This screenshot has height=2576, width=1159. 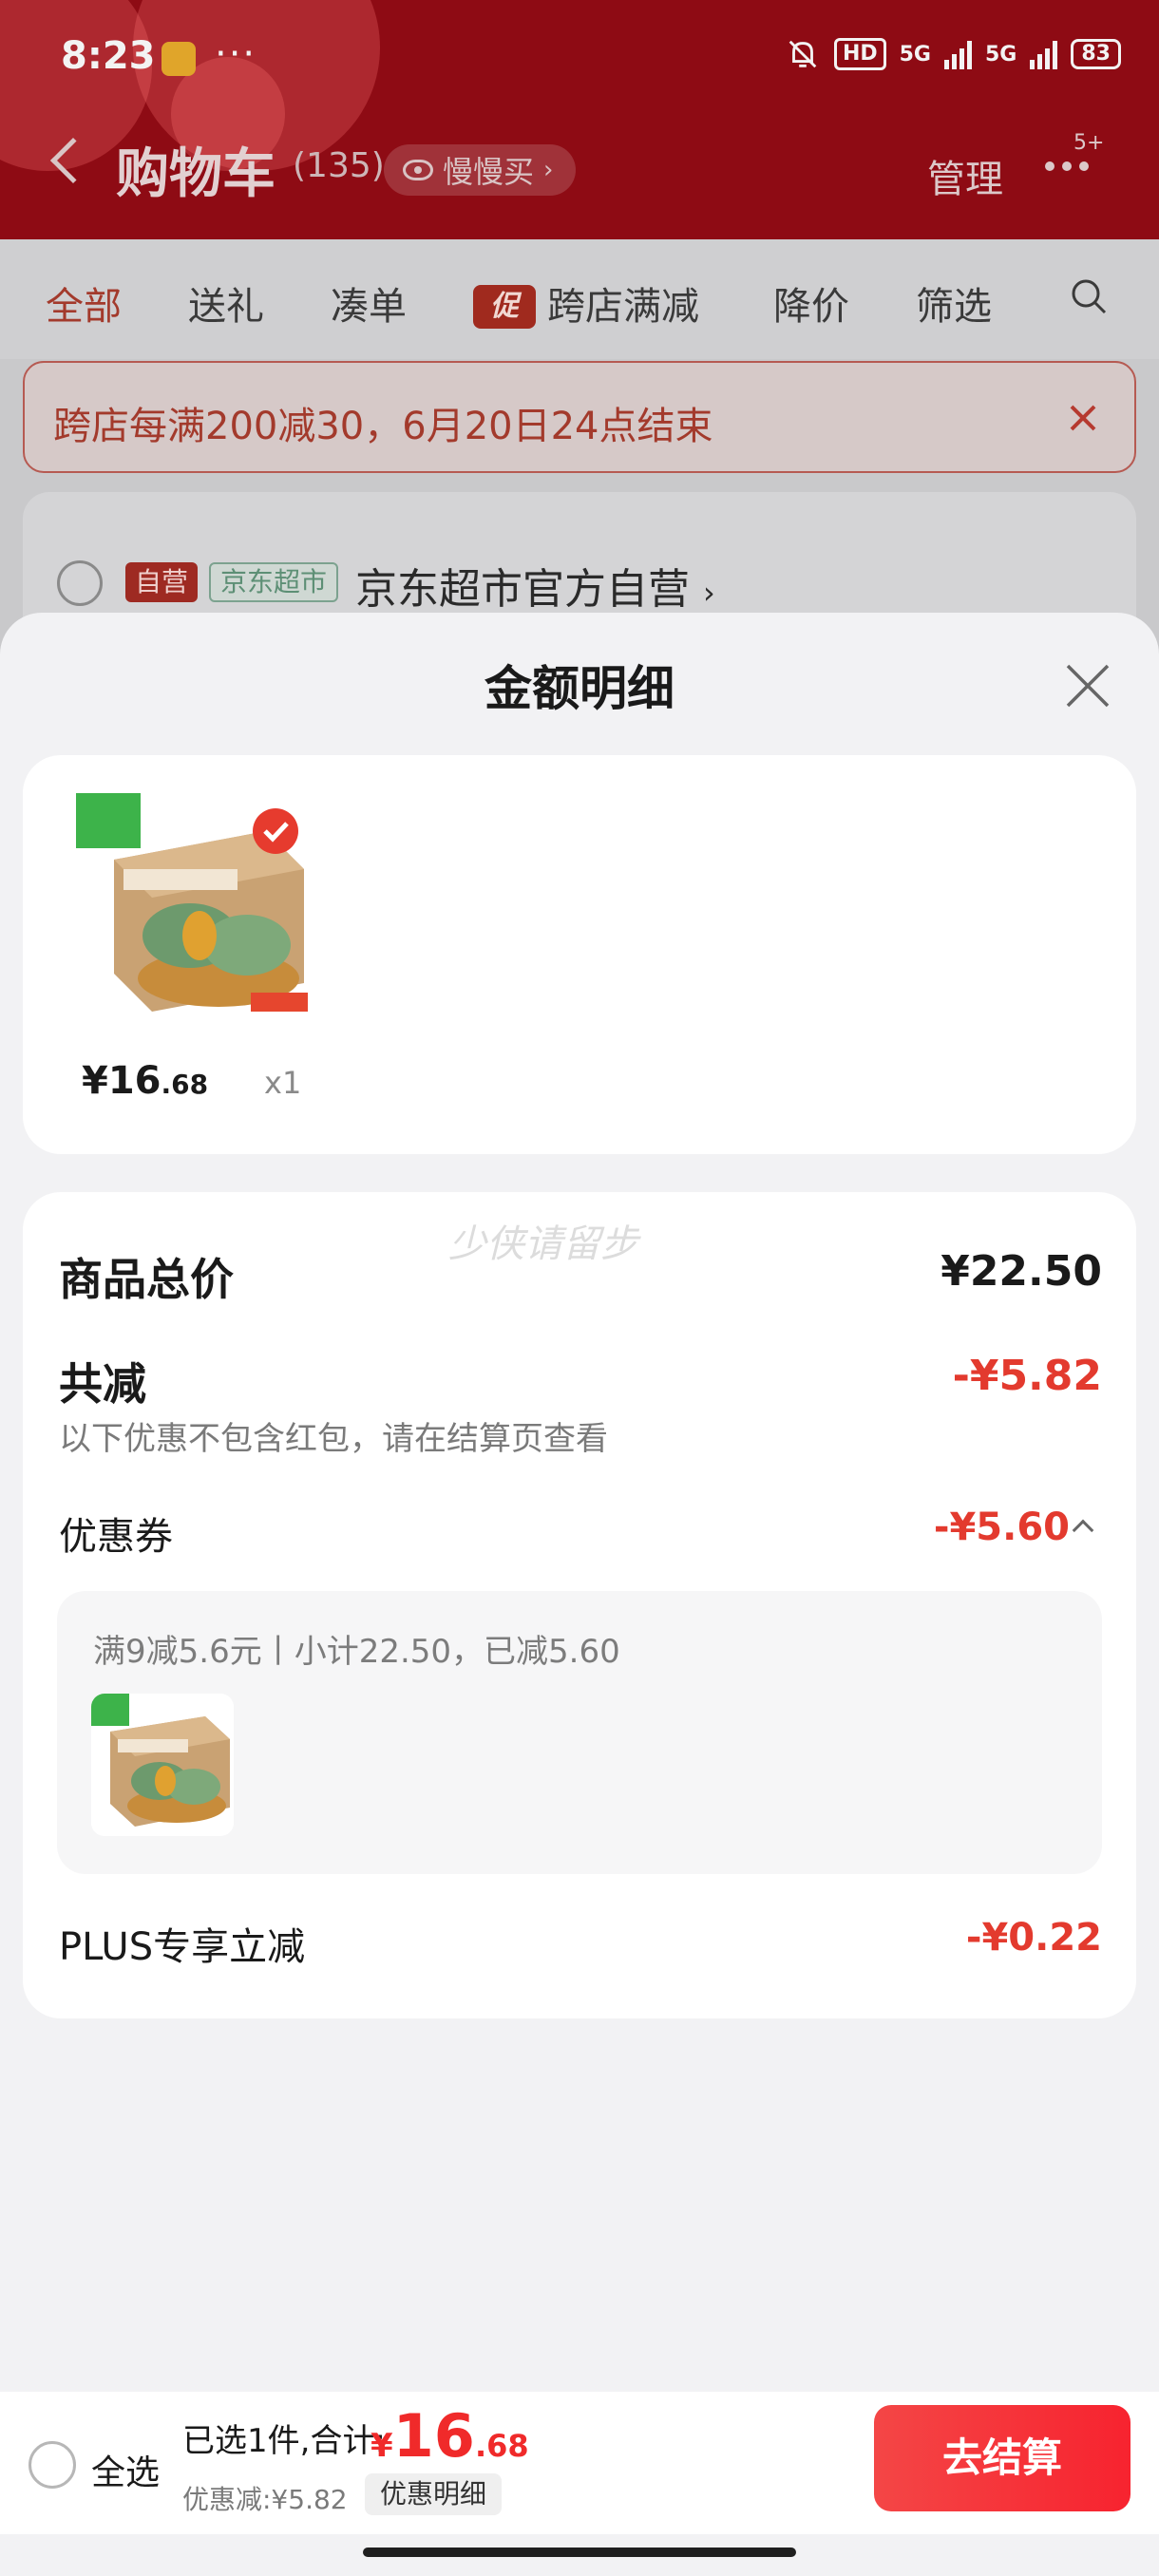 What do you see at coordinates (522, 589) in the screenshot?
I see `store-name-label: 京东超市官方自营` at bounding box center [522, 589].